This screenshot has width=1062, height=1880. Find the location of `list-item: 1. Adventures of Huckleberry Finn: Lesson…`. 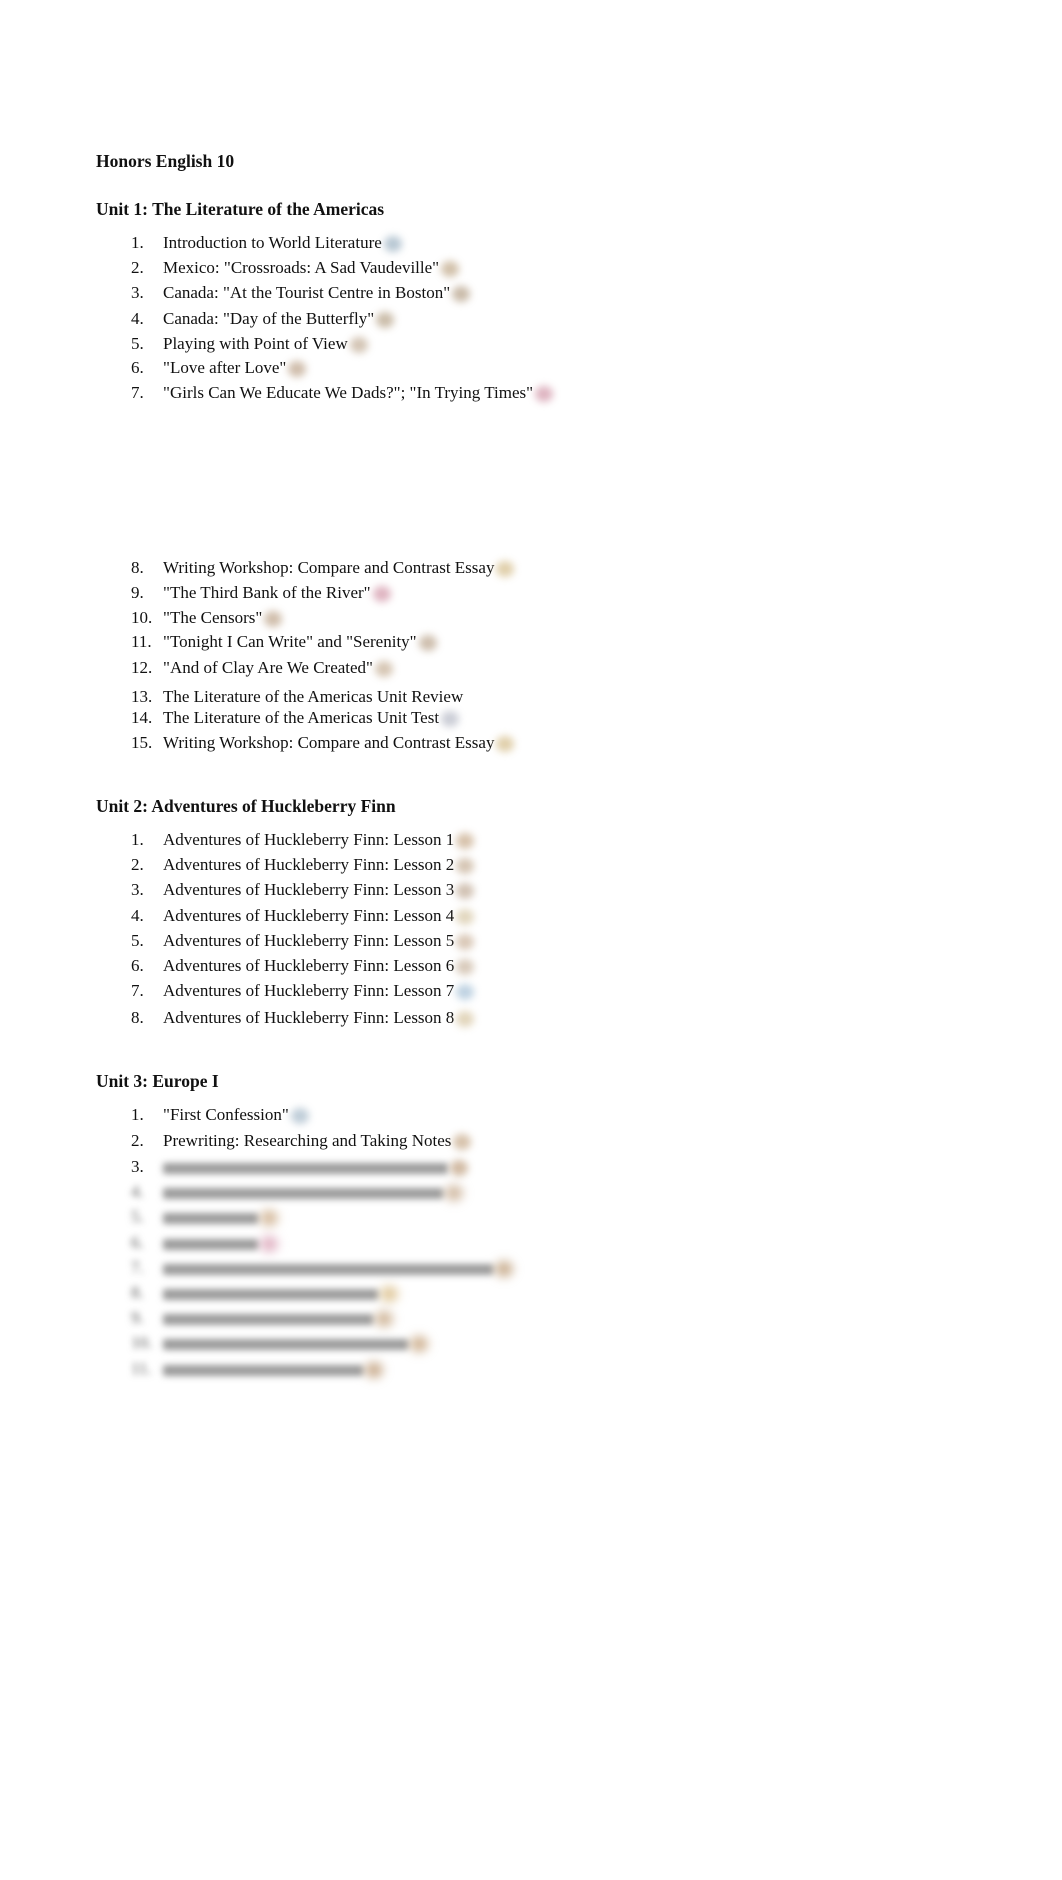

list-item: 1. Adventures of Huckleberry Finn: Lesson… is located at coordinates (303, 840).